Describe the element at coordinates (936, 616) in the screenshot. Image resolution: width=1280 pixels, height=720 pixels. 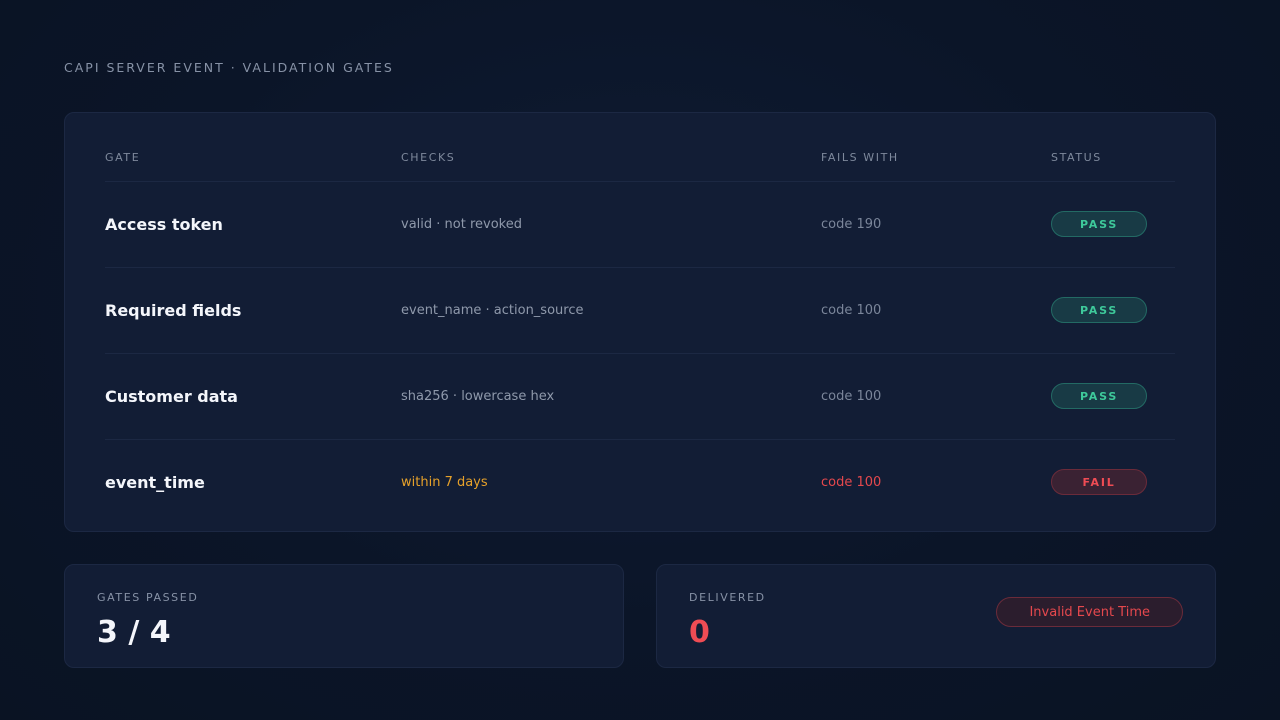
I see `delivered-card: DELIVERED 0 Invalid Event Time` at that location.